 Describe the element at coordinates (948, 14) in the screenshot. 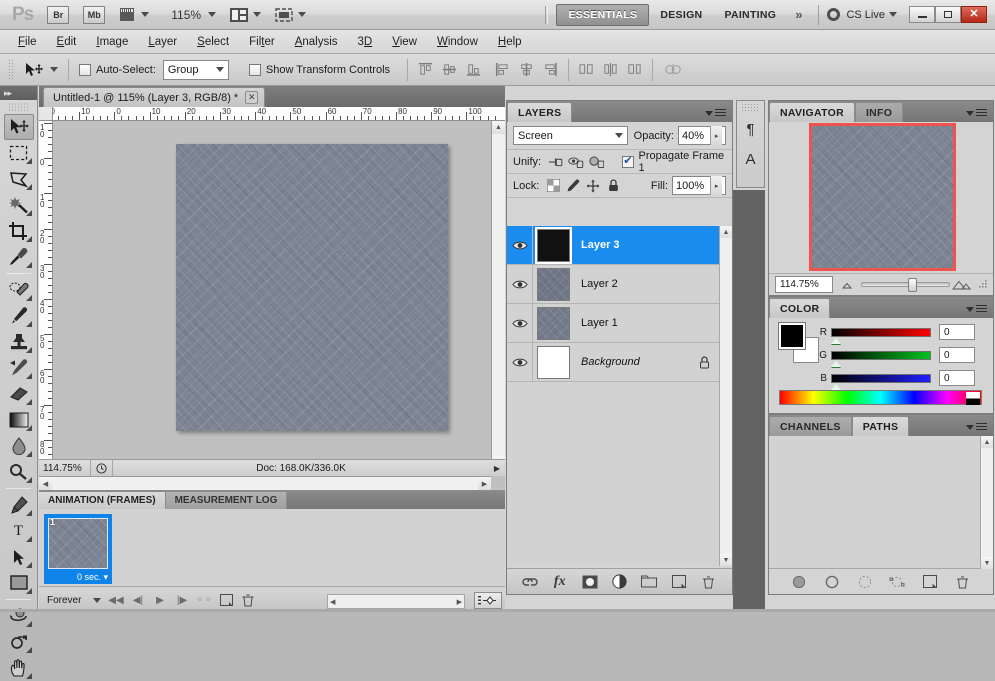

I see `restore-button` at that location.